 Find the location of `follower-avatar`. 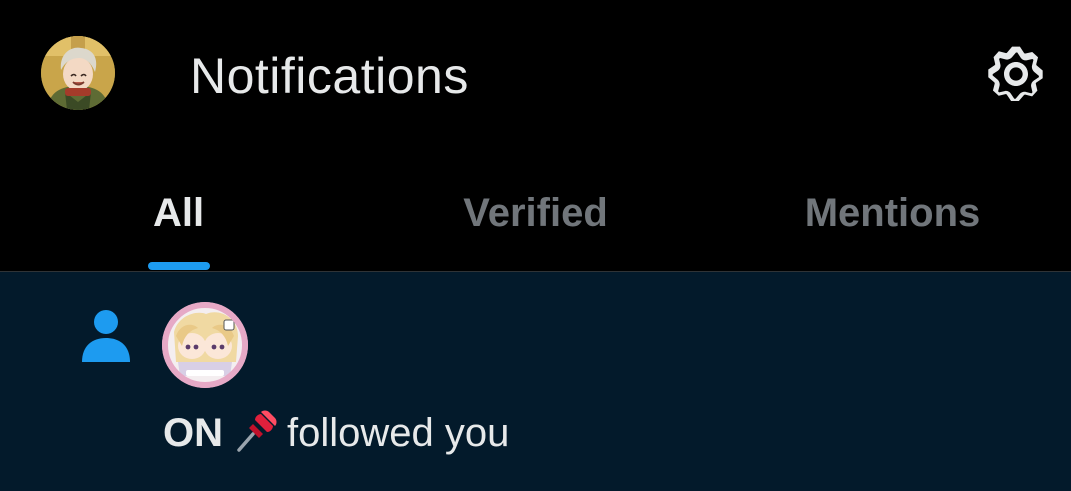

follower-avatar is located at coordinates (205, 345).